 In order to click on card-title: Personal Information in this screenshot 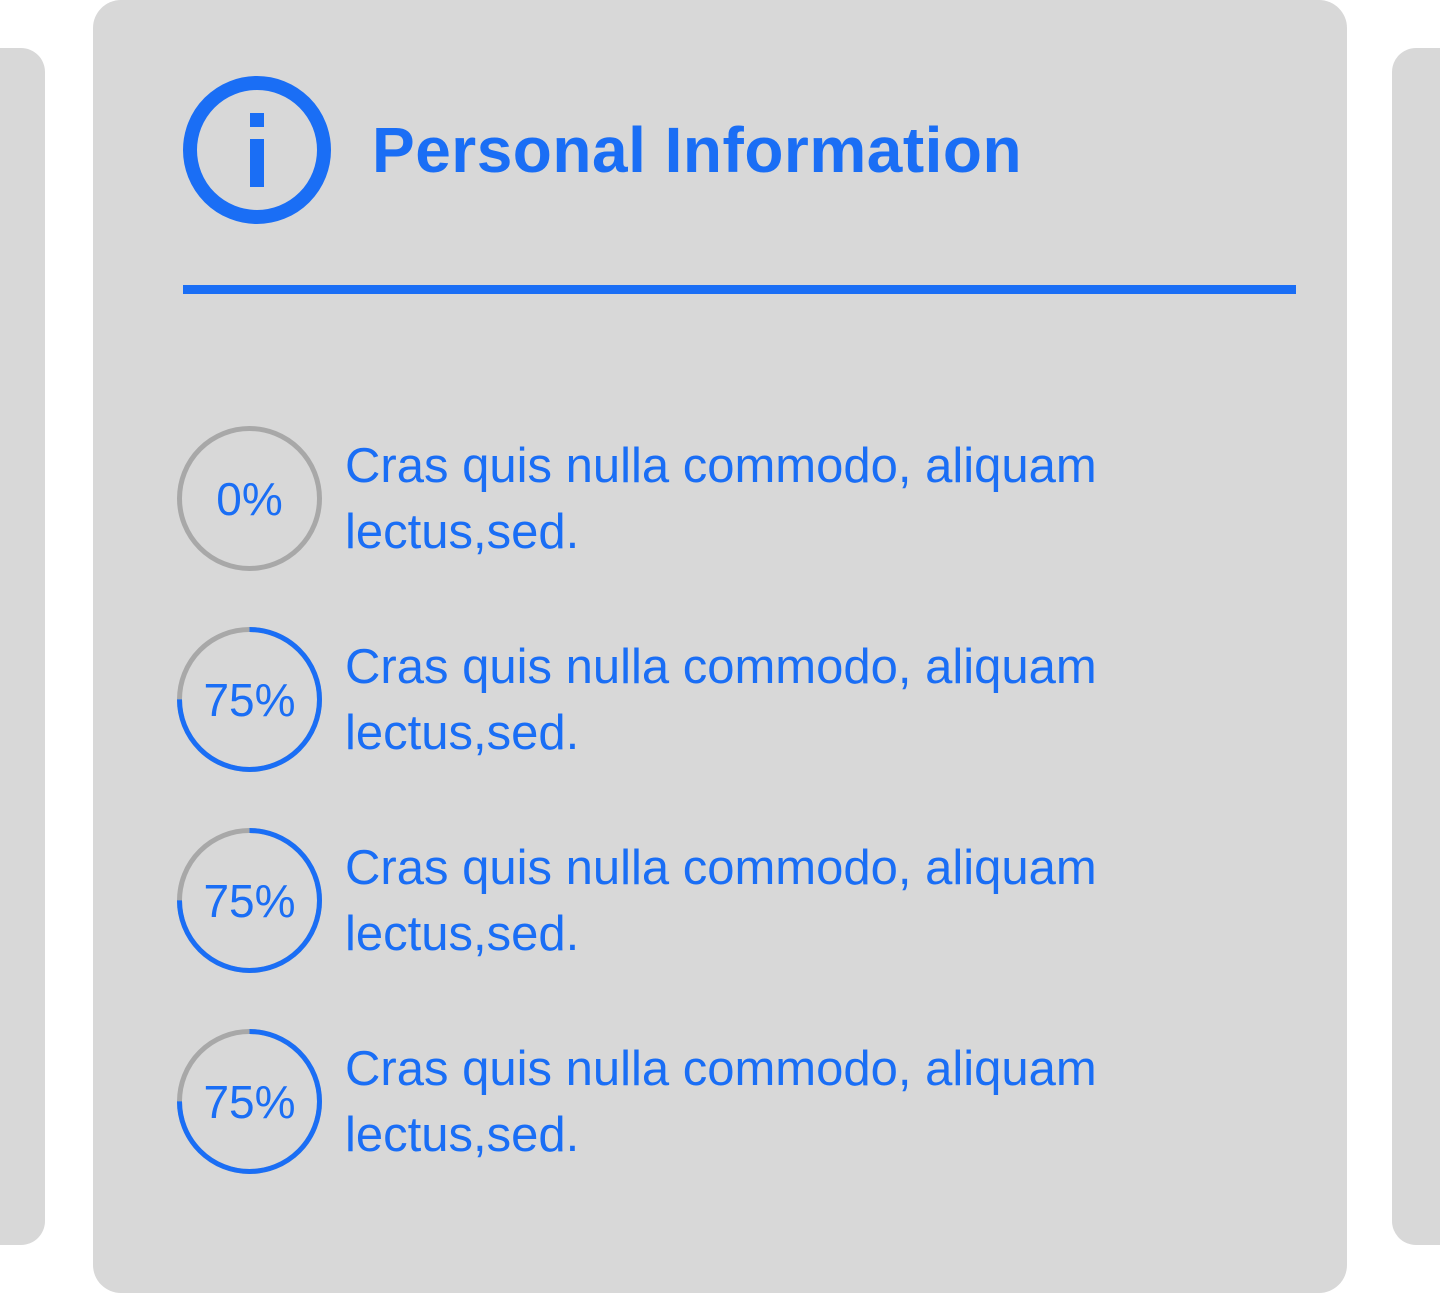, I will do `click(697, 150)`.